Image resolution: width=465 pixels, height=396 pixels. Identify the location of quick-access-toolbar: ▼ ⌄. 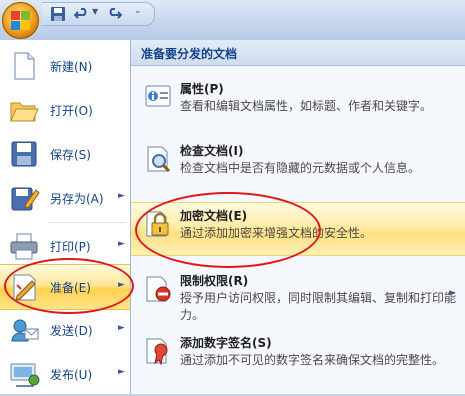
(98, 14).